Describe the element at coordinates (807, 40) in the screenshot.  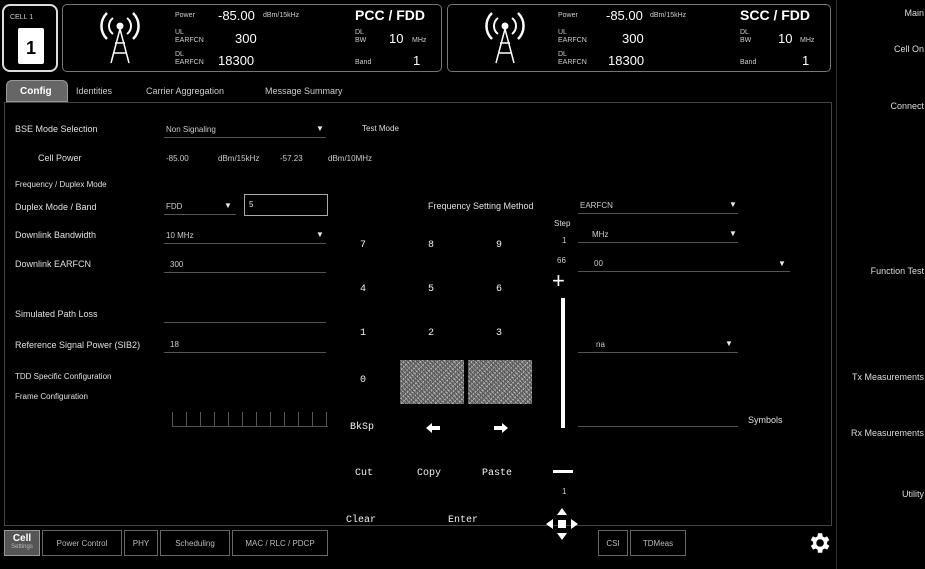
I see `scc-bw-unit: MHz` at that location.